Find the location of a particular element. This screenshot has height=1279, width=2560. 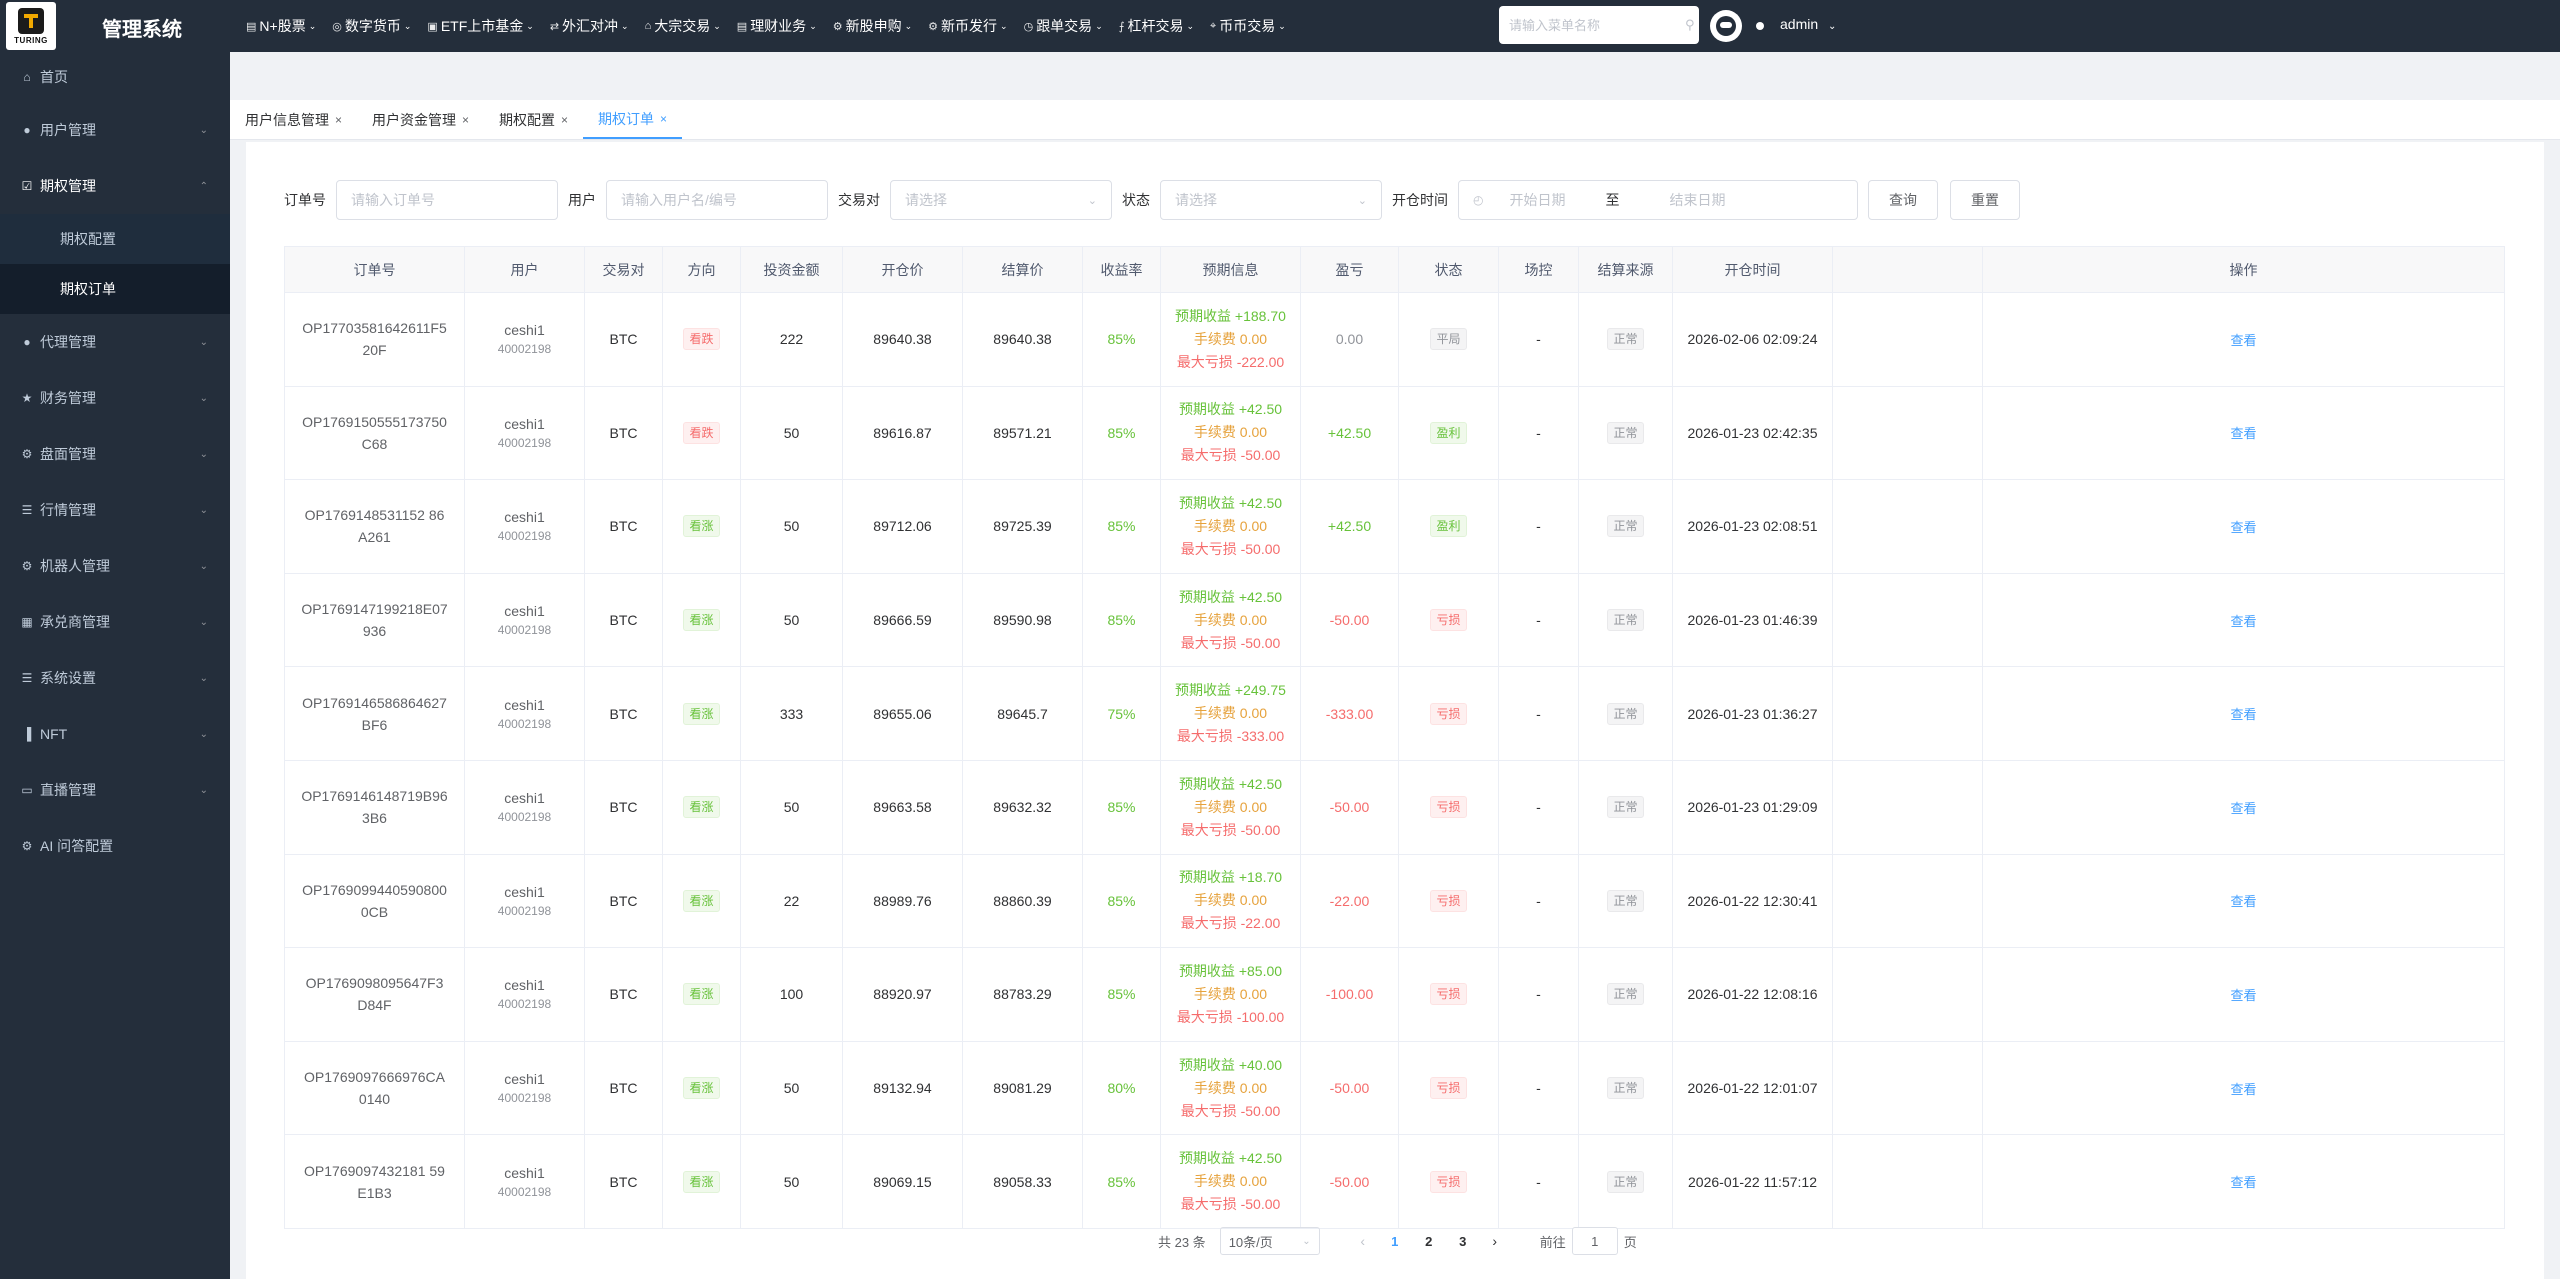

user-menu: admin ⌄ is located at coordinates (1808, 24).